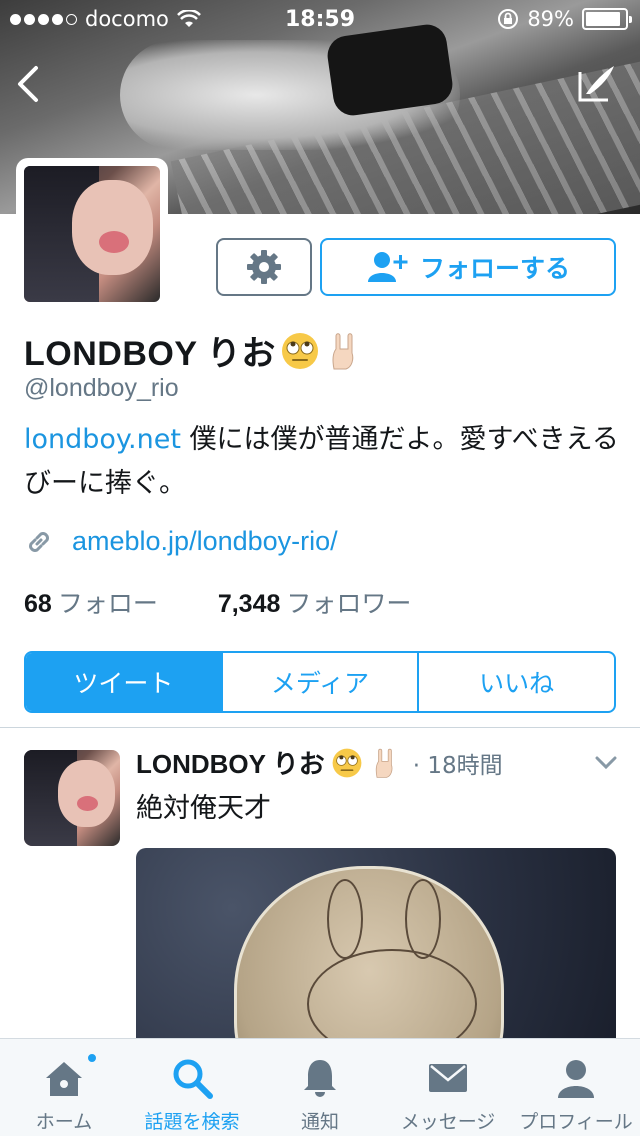 This screenshot has height=1136, width=640. I want to click on tab-likes: いいね, so click(516, 682).